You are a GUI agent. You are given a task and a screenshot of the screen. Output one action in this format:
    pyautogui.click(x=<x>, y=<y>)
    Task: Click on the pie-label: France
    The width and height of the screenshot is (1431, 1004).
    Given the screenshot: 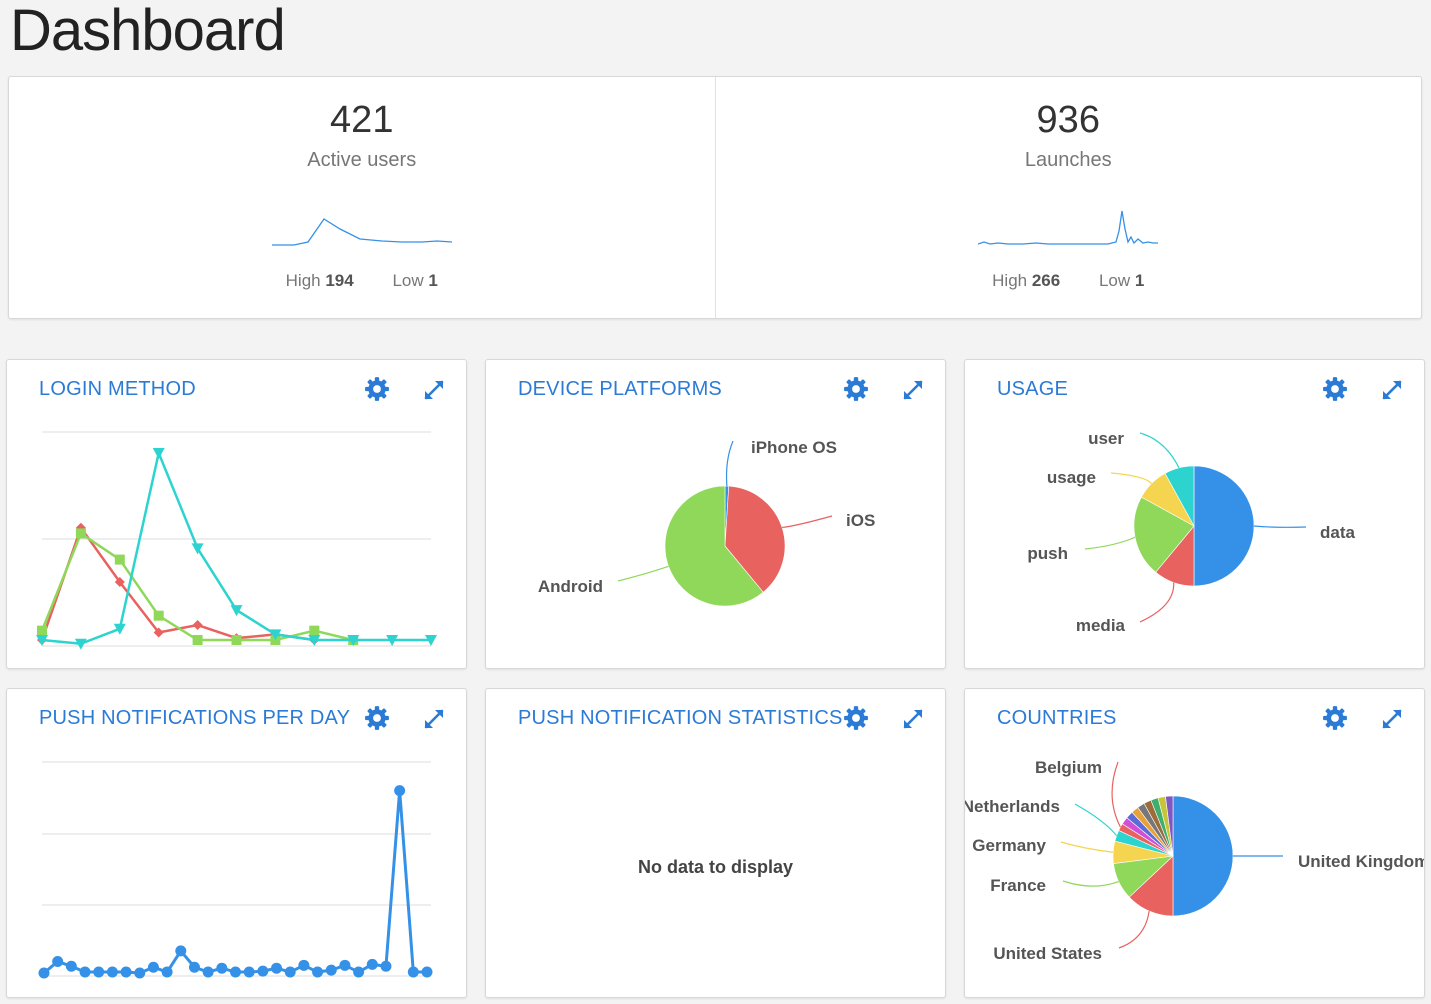 What is the action you would take?
    pyautogui.click(x=1018, y=885)
    